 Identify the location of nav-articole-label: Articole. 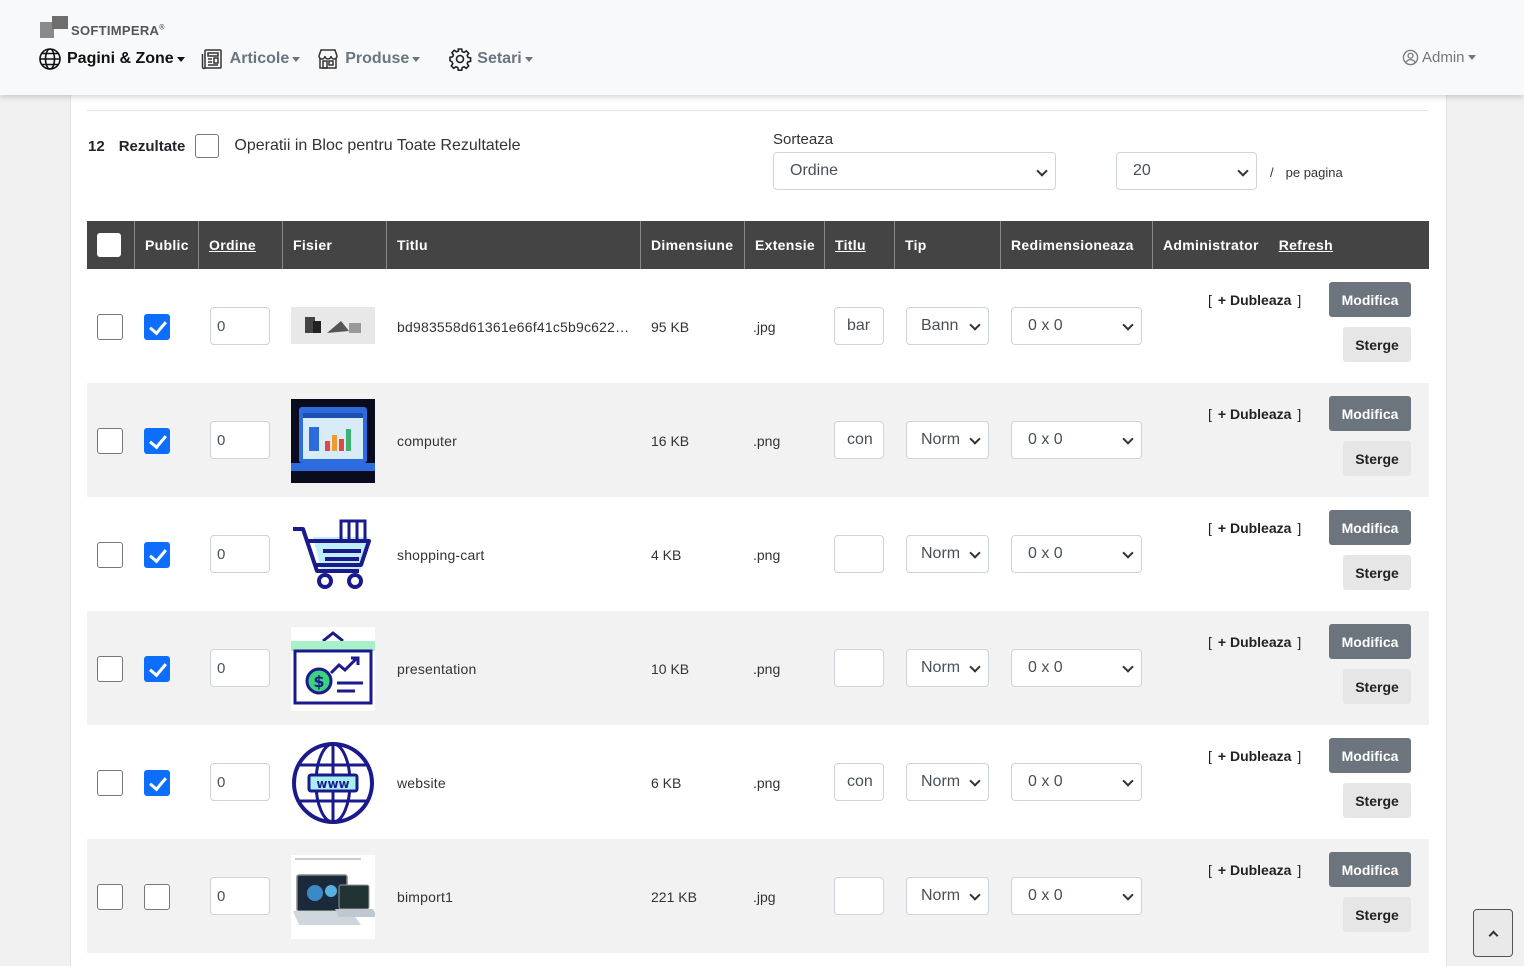
(259, 58).